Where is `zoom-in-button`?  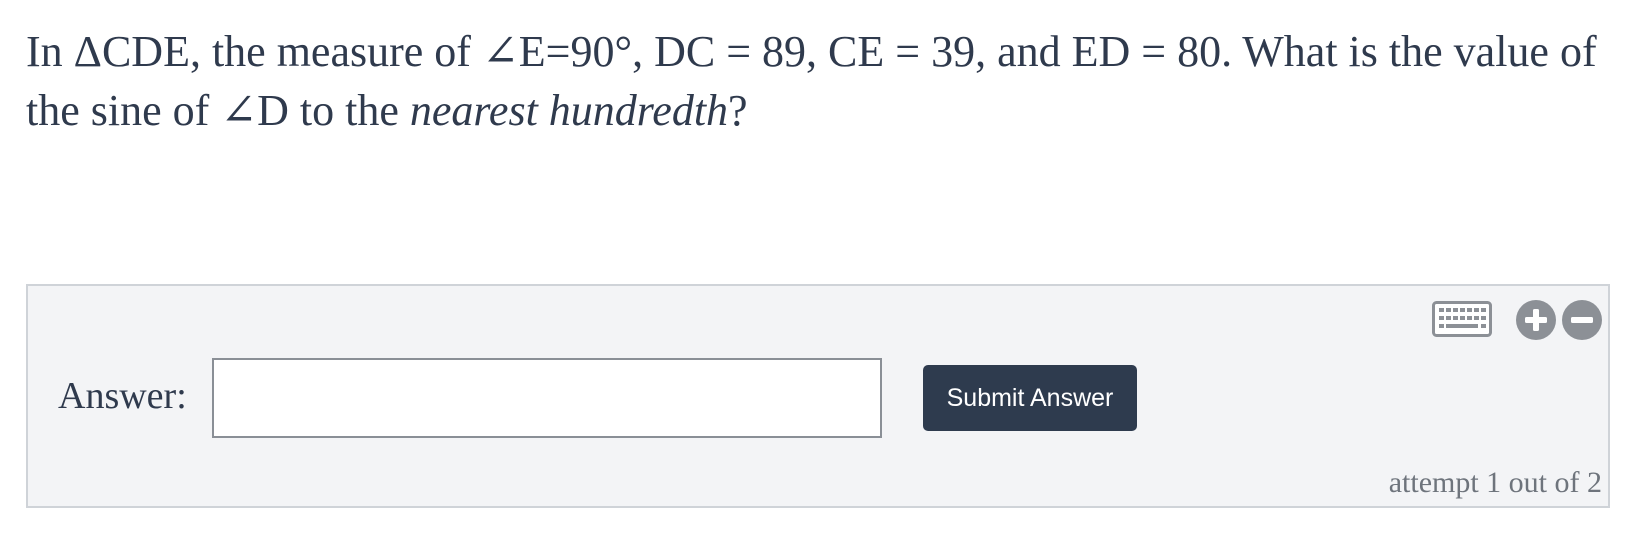 zoom-in-button is located at coordinates (1536, 320).